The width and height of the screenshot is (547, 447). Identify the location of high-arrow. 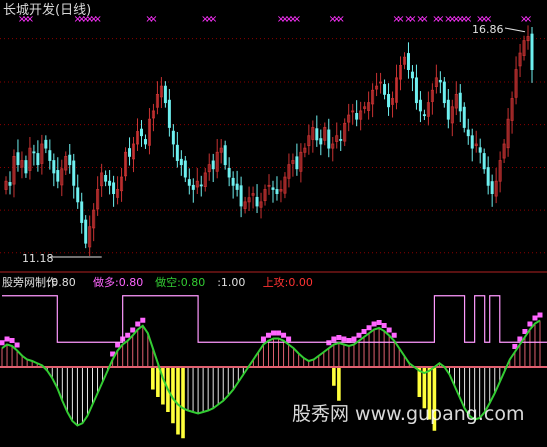
(515, 30).